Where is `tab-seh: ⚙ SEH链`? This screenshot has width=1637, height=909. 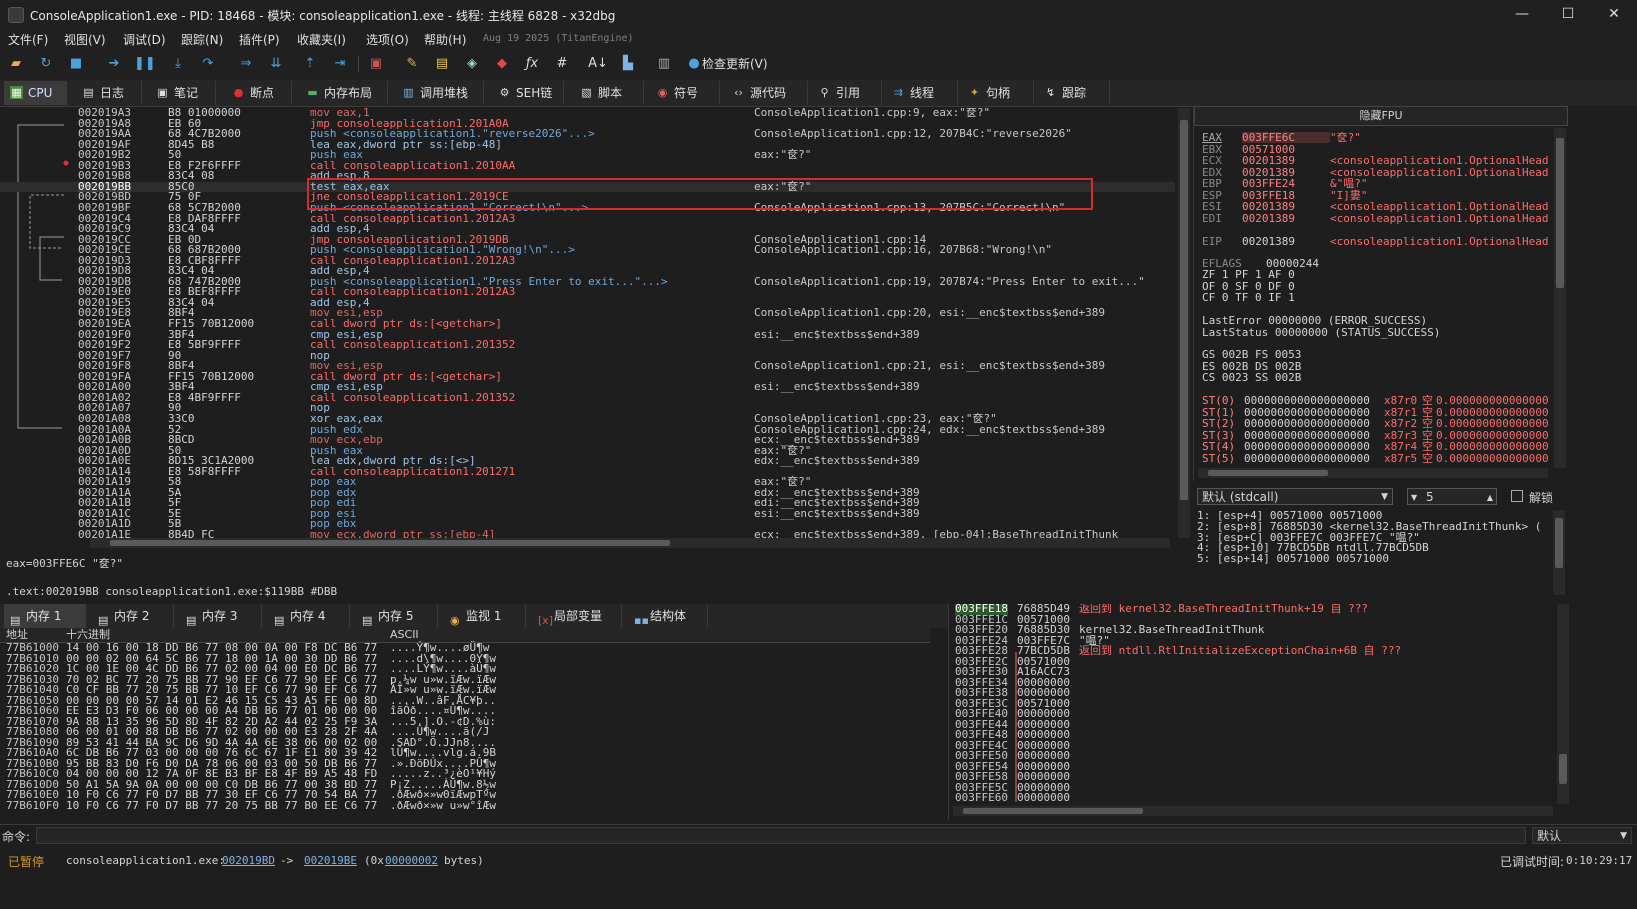
tab-seh: ⚙ SEH链 is located at coordinates (528, 93).